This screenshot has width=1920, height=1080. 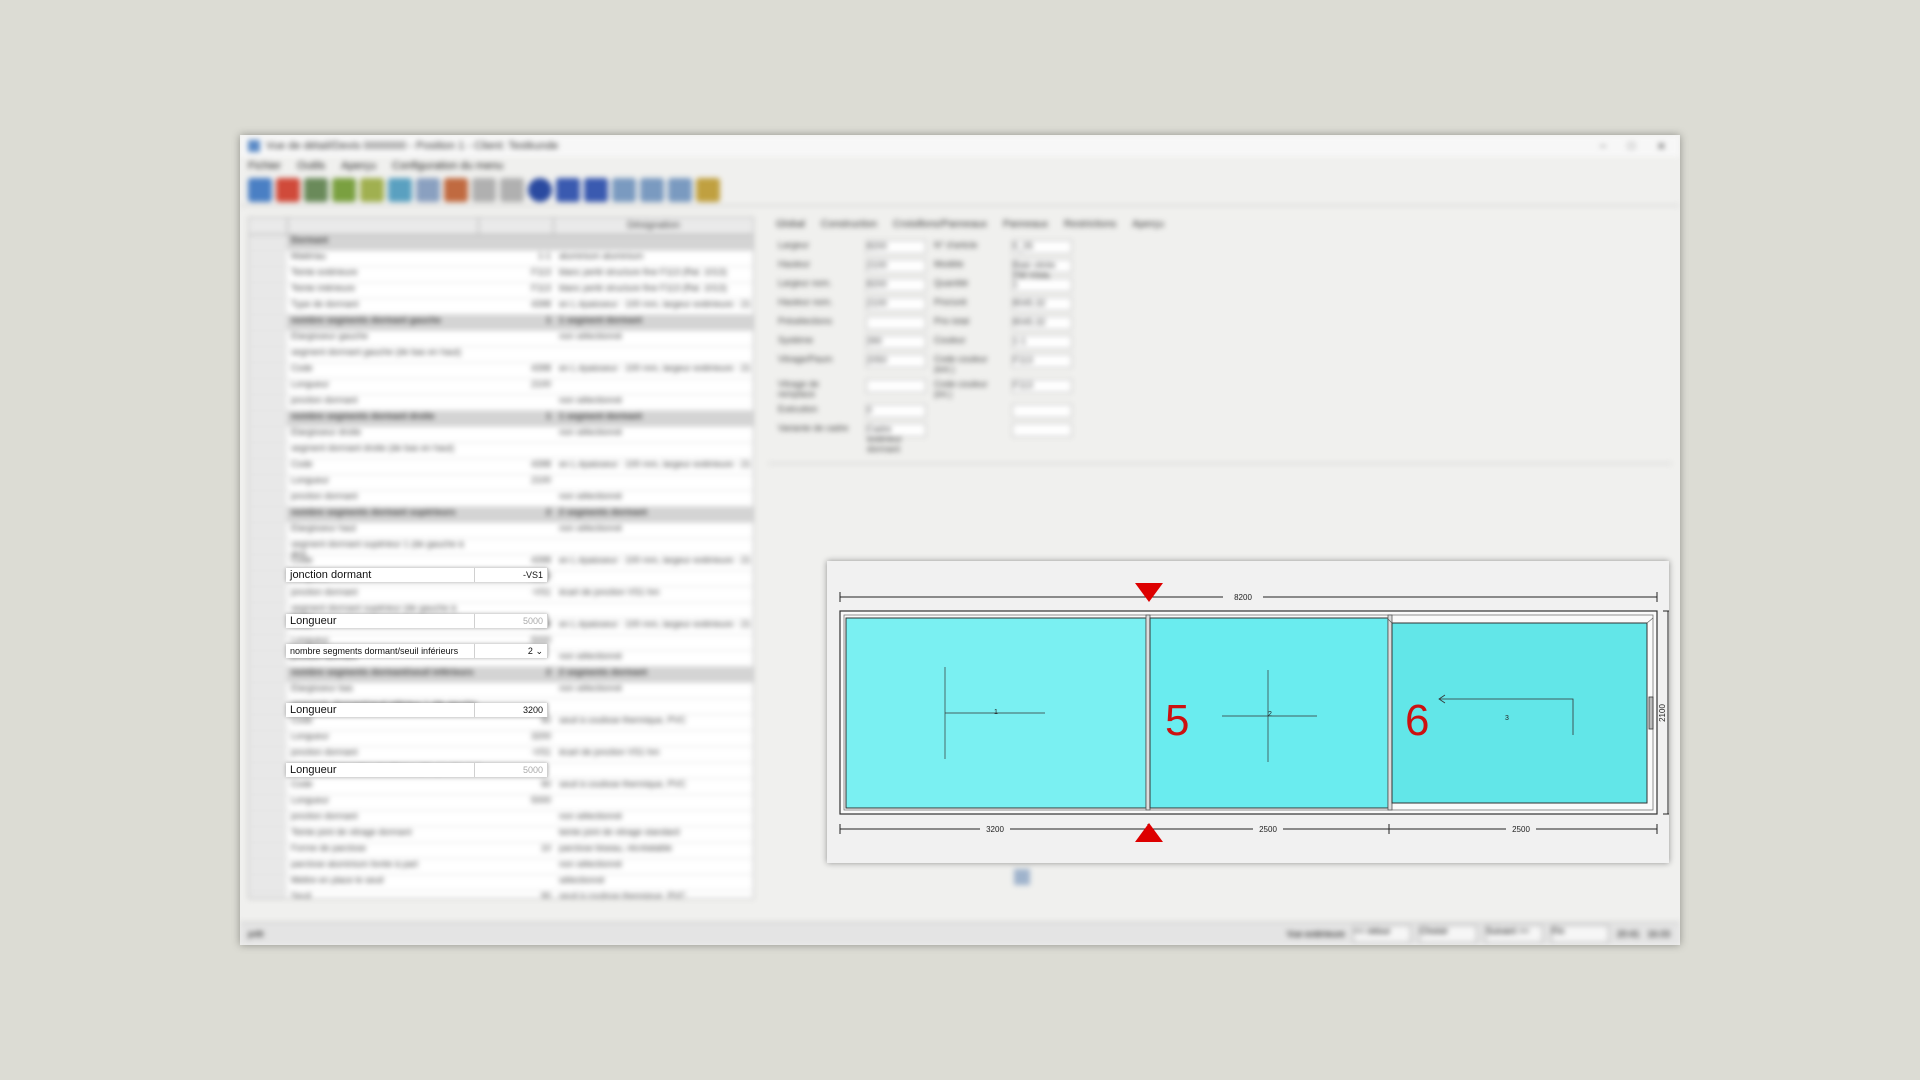 What do you see at coordinates (501, 435) in the screenshot?
I see `grid-row: Elargisseur droite non sélectionné` at bounding box center [501, 435].